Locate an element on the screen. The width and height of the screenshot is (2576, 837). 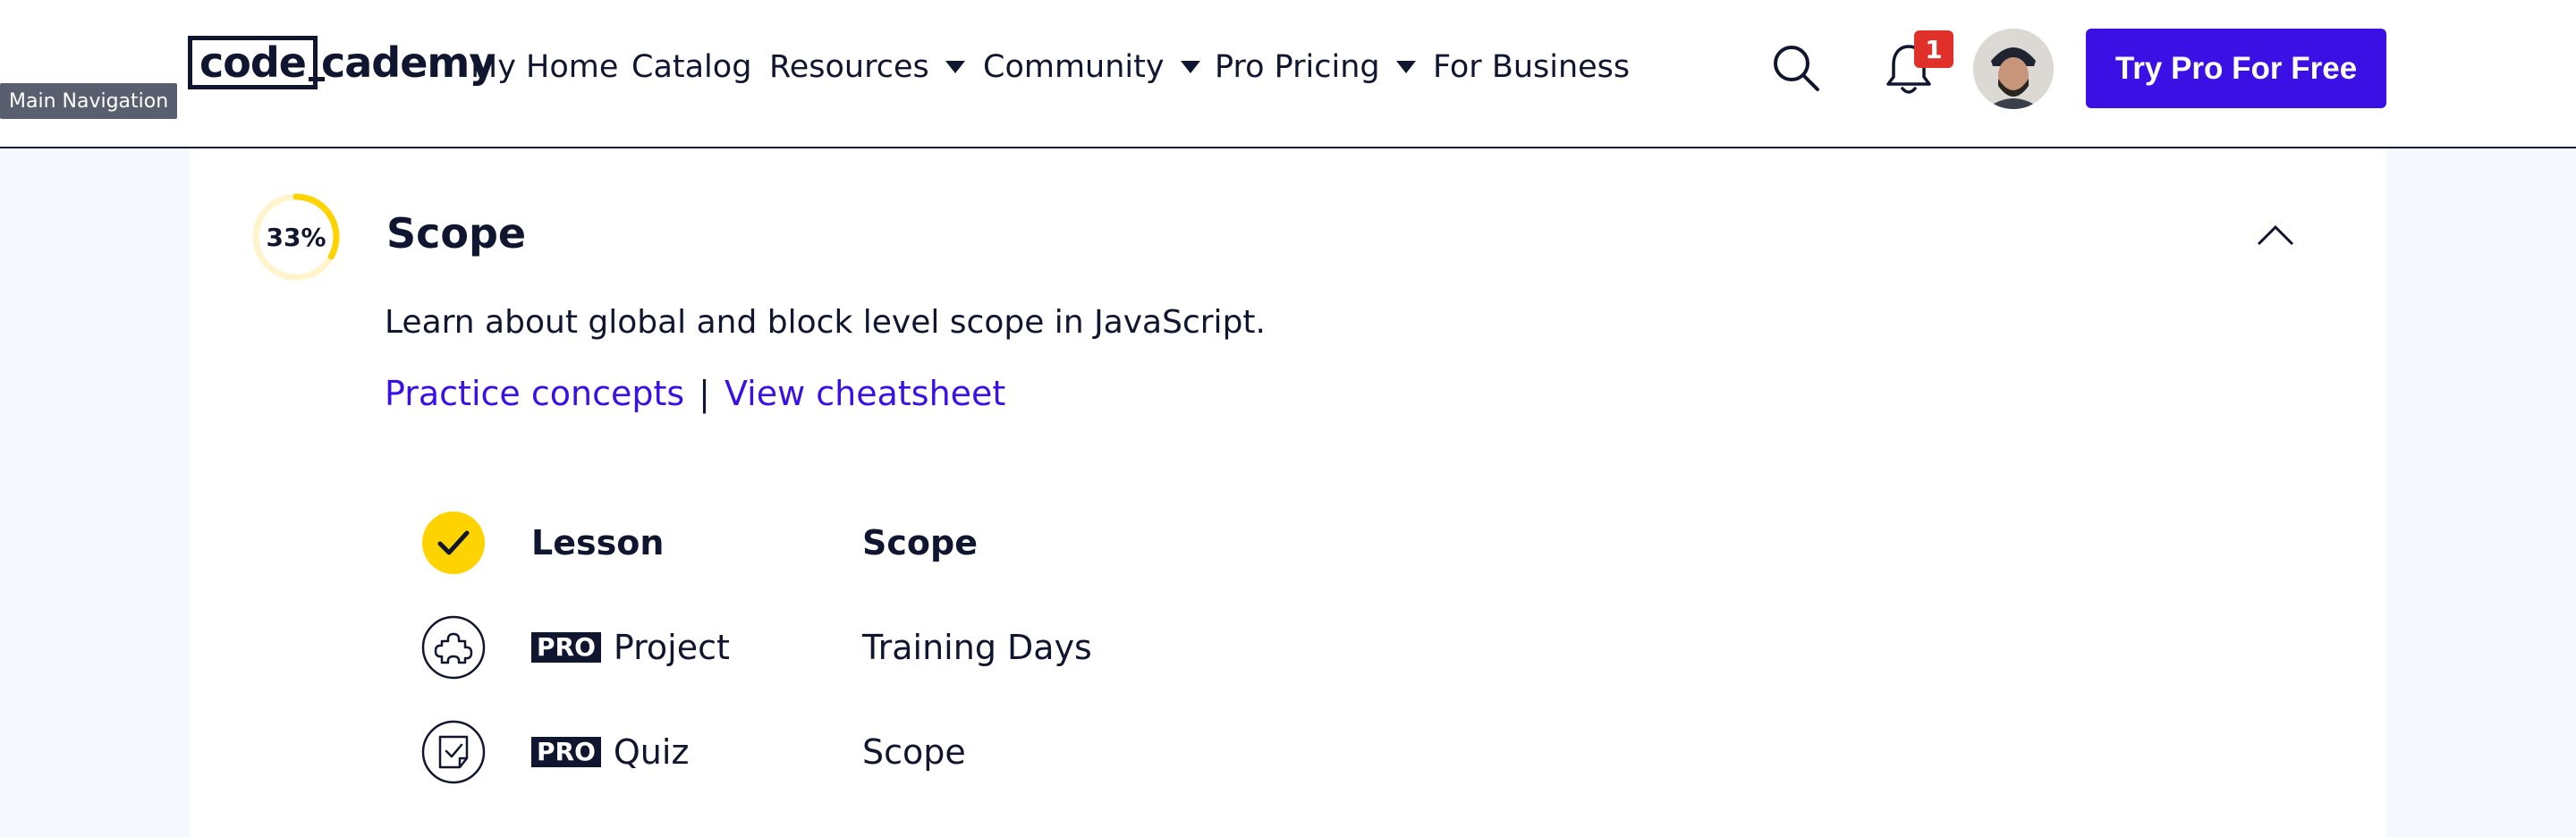
list-item: PRO Project Training Days is located at coordinates (1046, 649).